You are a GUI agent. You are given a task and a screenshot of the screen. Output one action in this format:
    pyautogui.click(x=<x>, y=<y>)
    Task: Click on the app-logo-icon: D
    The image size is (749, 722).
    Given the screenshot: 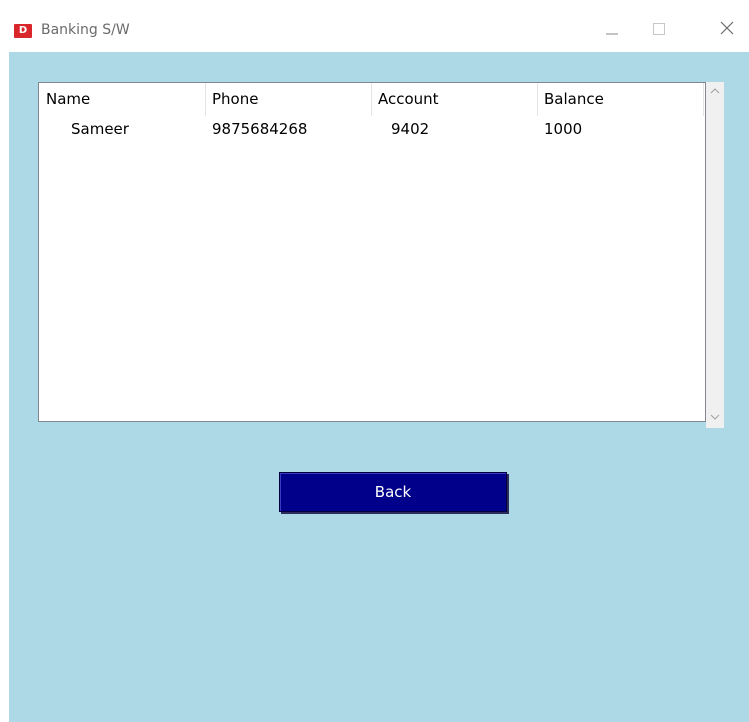 What is the action you would take?
    pyautogui.click(x=23, y=31)
    